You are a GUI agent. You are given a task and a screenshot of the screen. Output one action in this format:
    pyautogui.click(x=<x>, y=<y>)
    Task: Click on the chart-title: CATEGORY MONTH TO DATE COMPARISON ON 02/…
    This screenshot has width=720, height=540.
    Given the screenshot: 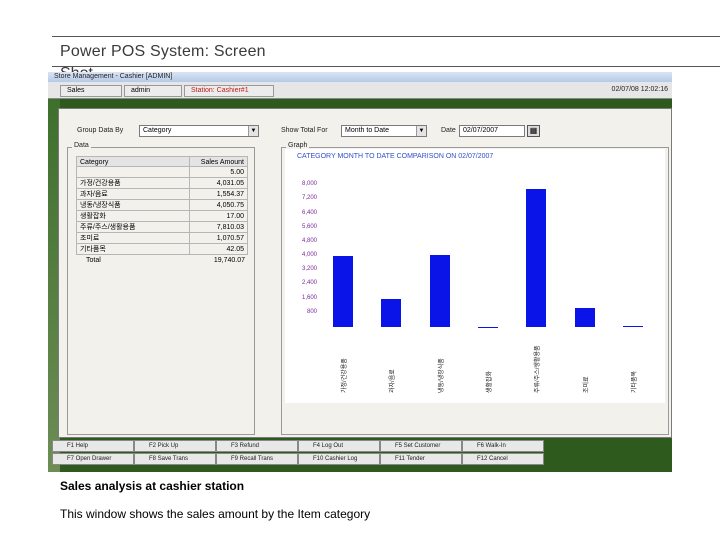 What is the action you would take?
    pyautogui.click(x=395, y=156)
    